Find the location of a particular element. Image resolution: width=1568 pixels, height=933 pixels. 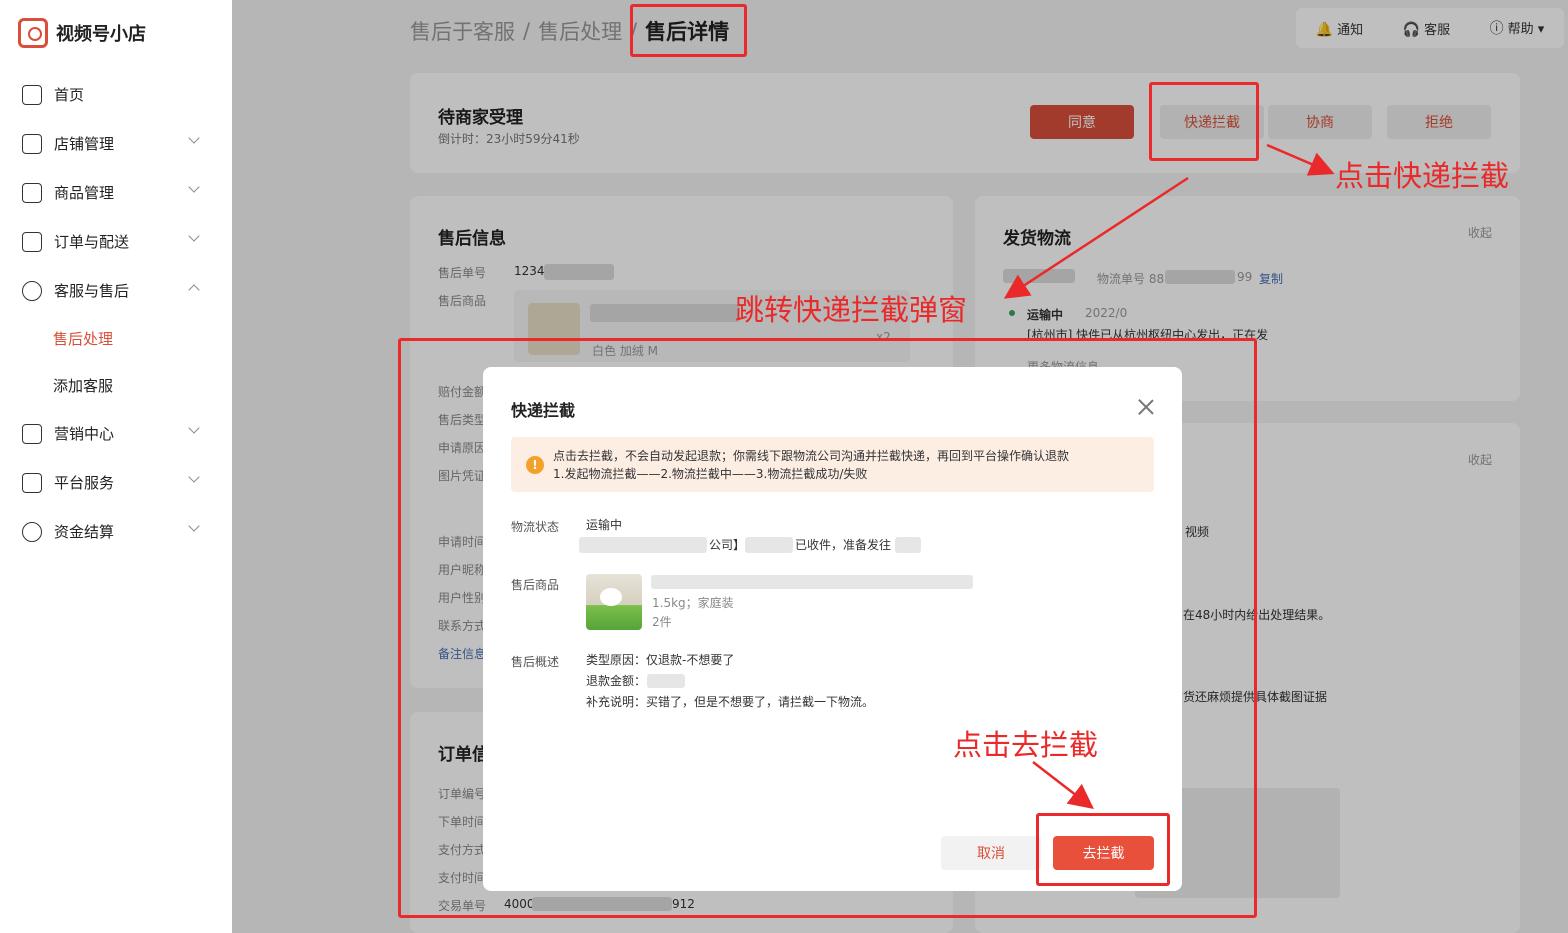

order-icon is located at coordinates (32, 241).